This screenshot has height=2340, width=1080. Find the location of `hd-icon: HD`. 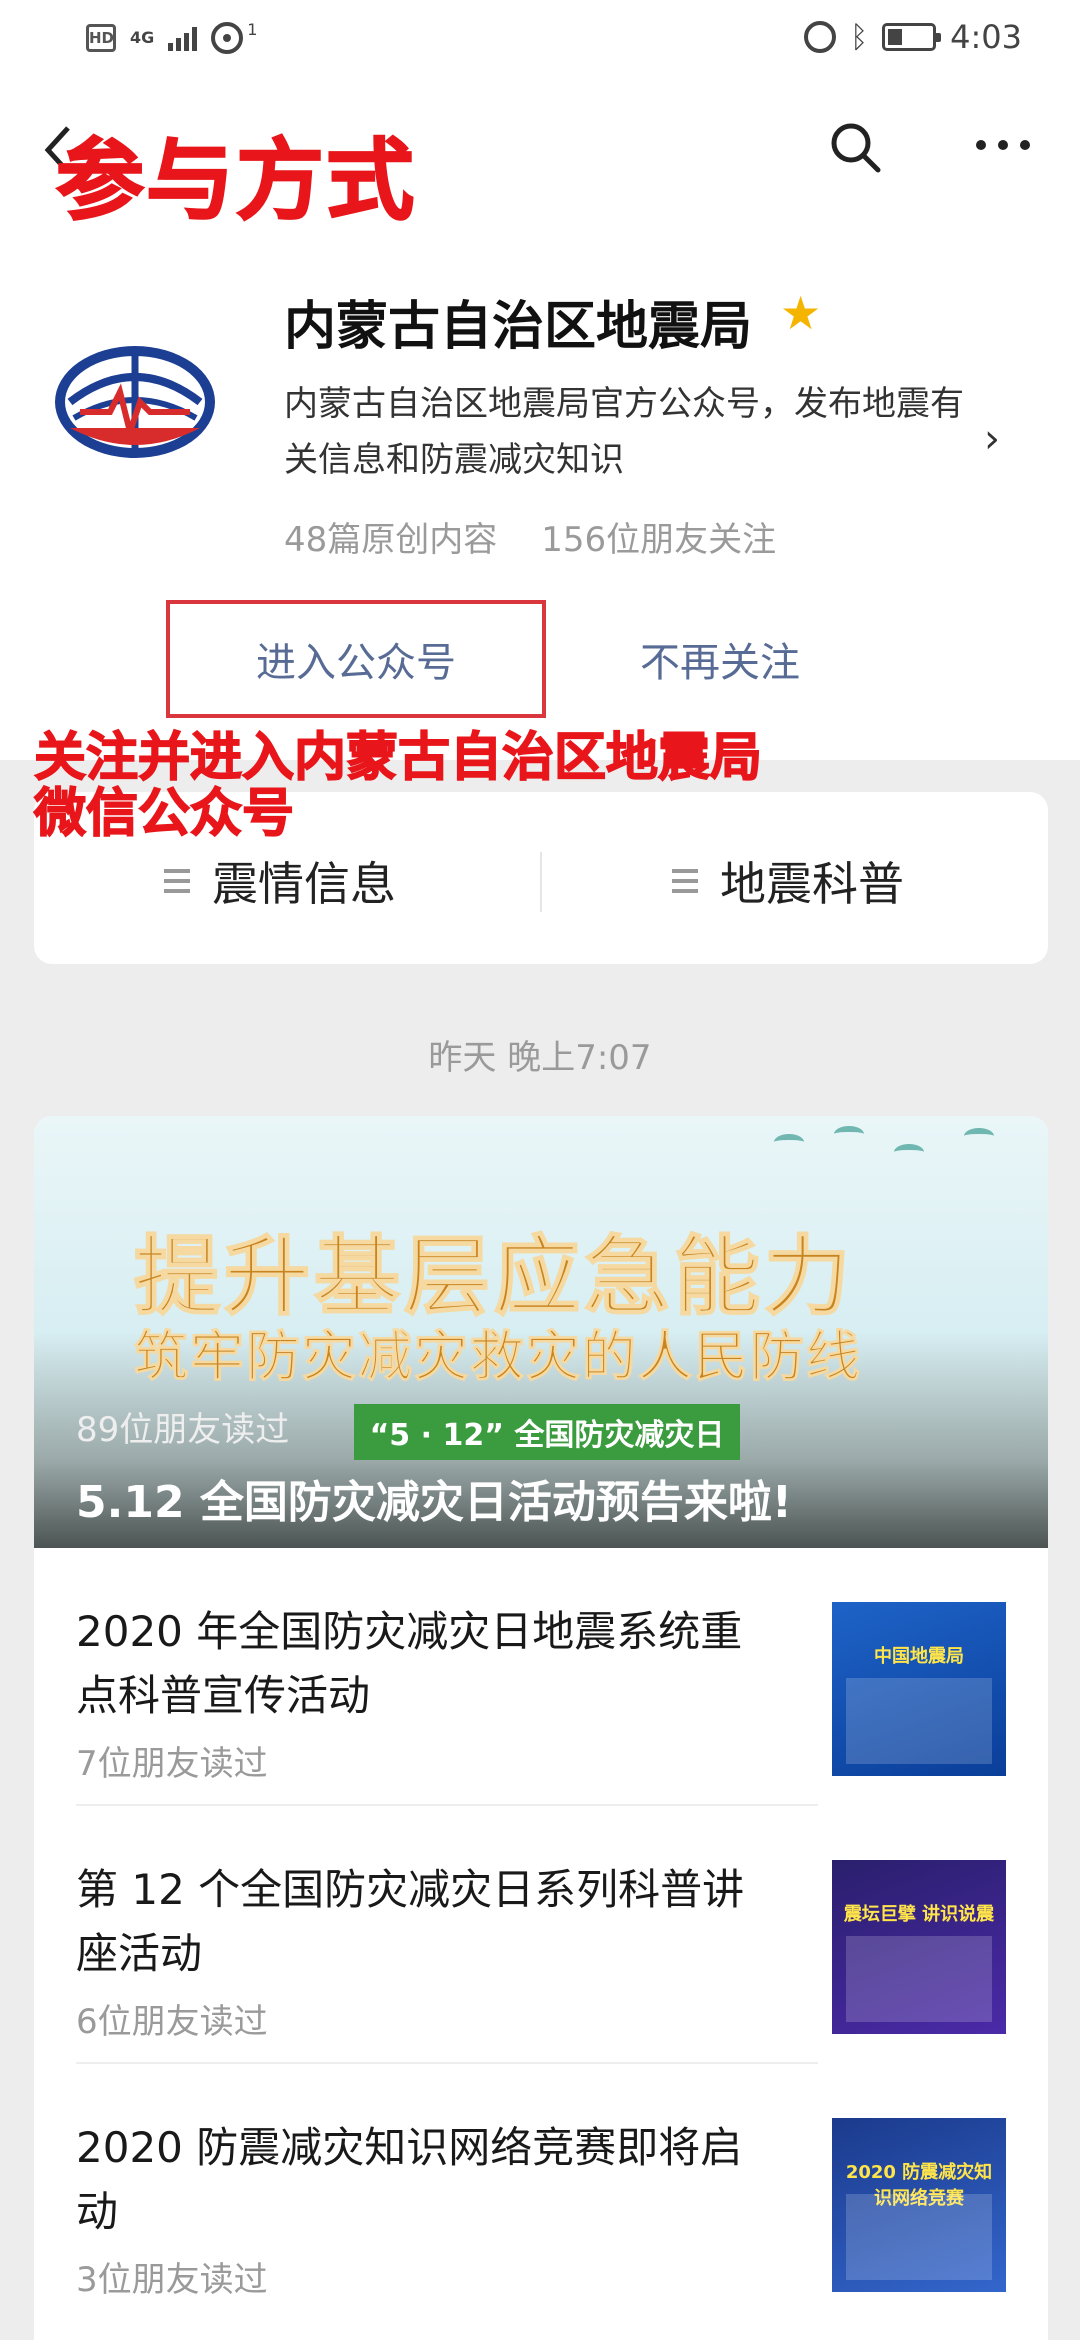

hd-icon: HD is located at coordinates (101, 38).